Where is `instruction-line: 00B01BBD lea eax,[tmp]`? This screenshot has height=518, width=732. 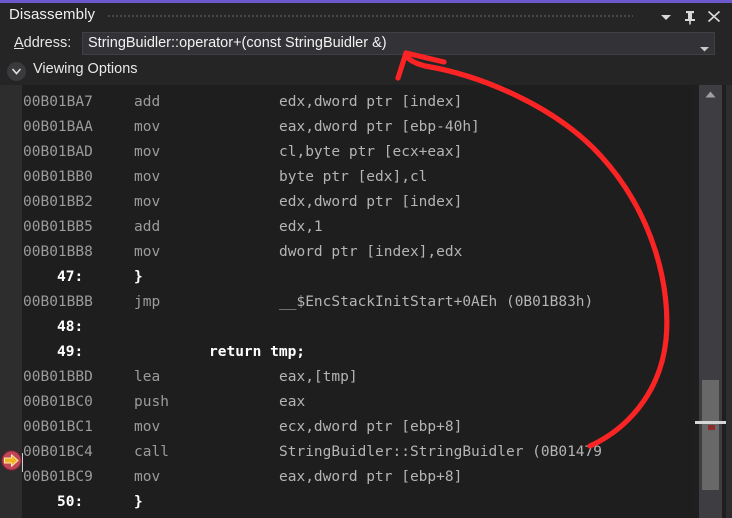 instruction-line: 00B01BBD lea eax,[tmp] is located at coordinates (358, 377).